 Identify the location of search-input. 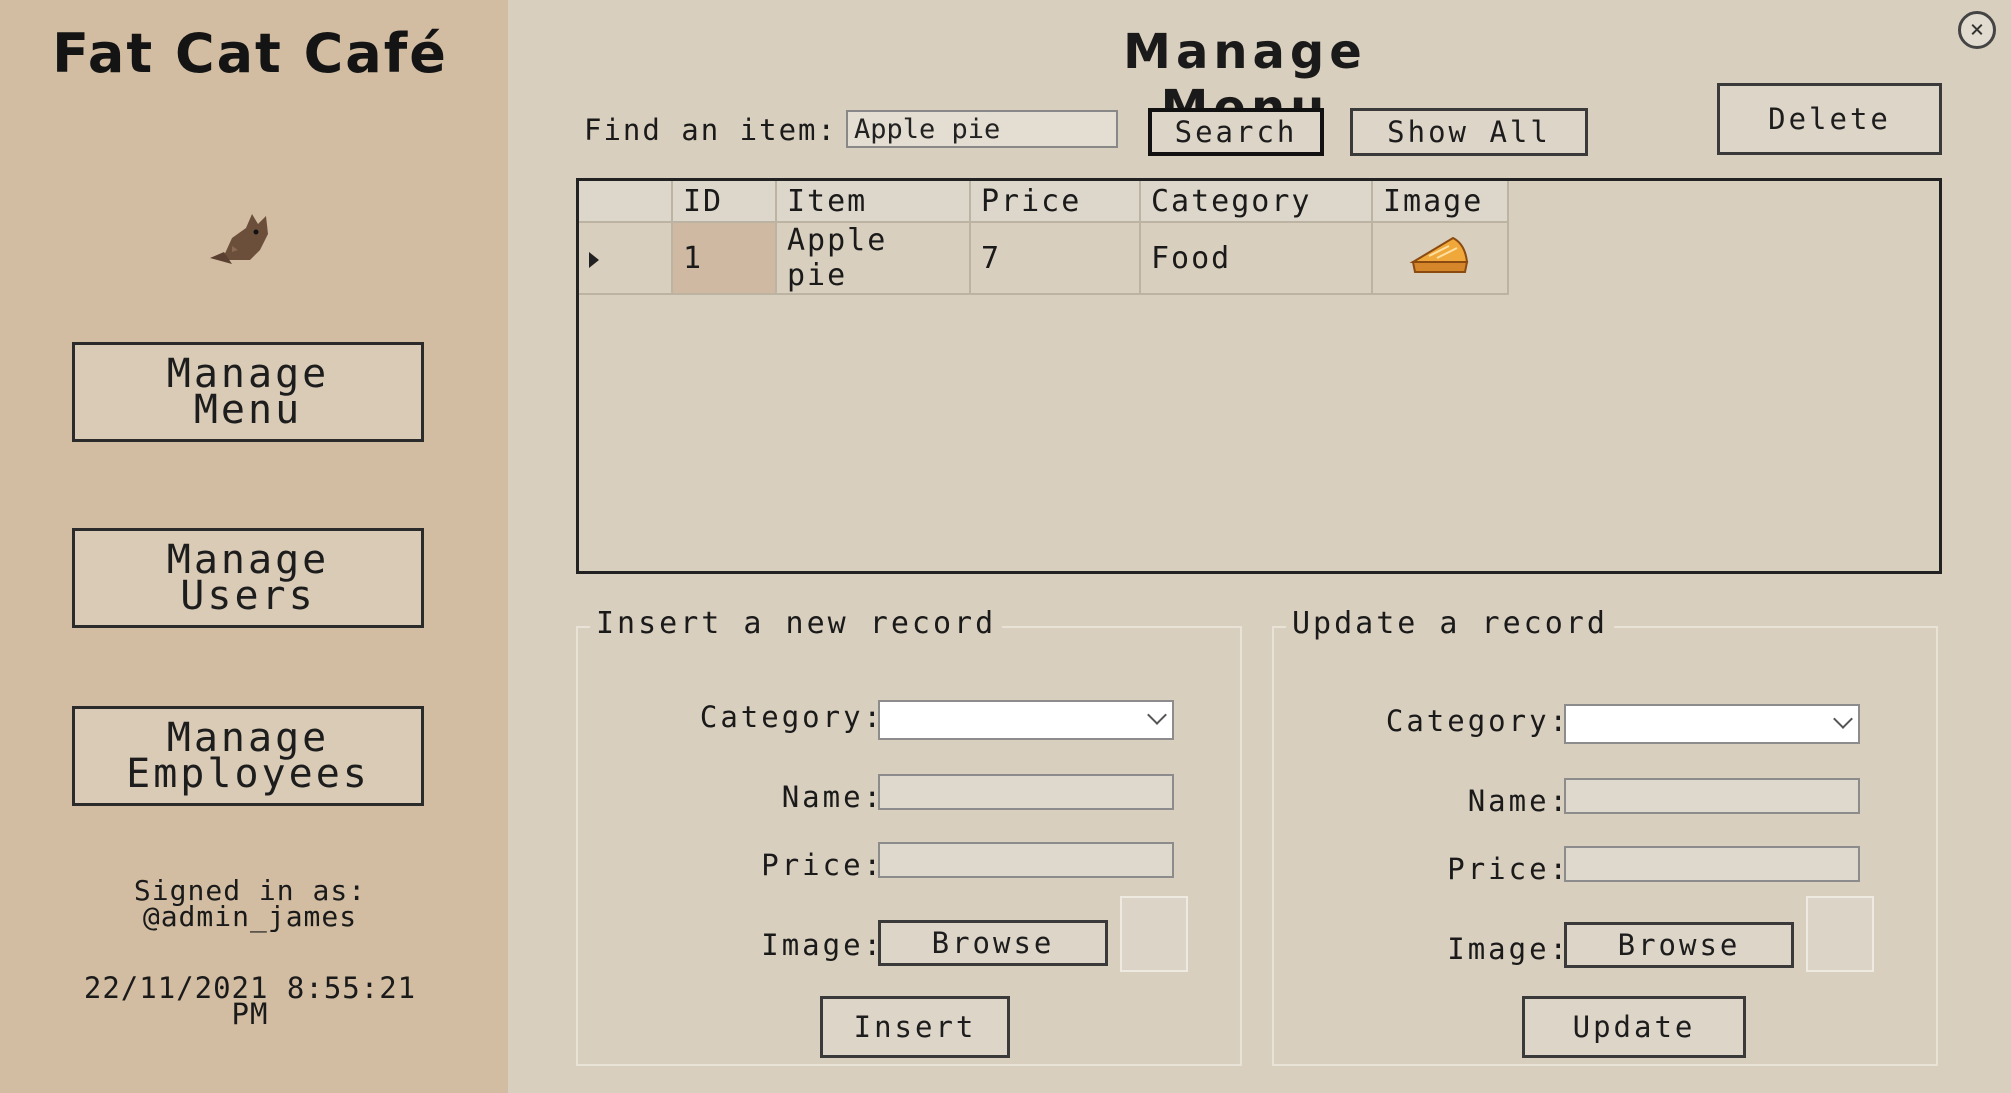
(982, 129).